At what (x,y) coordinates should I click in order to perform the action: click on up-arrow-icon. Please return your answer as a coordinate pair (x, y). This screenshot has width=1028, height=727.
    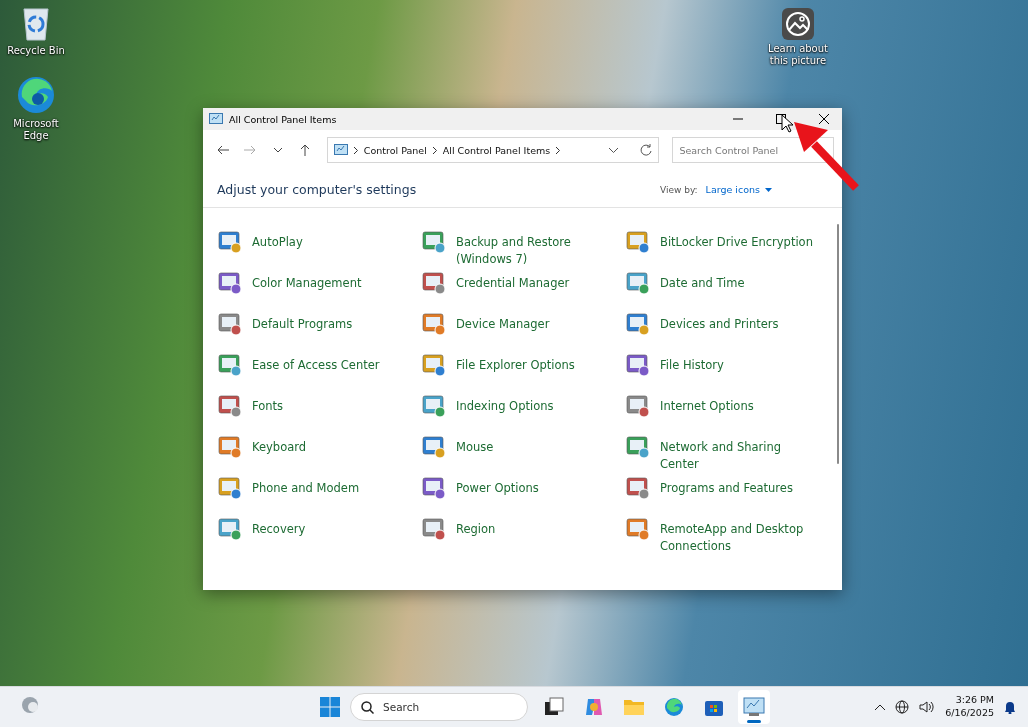
    Looking at the image, I should click on (305, 150).